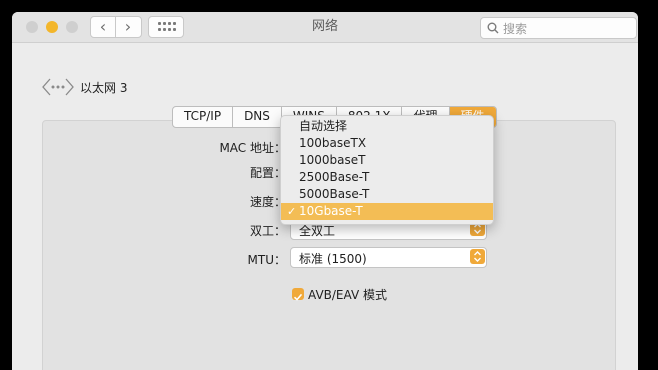  I want to click on menu-item-2500base-t: 2500Base-T, so click(387, 177).